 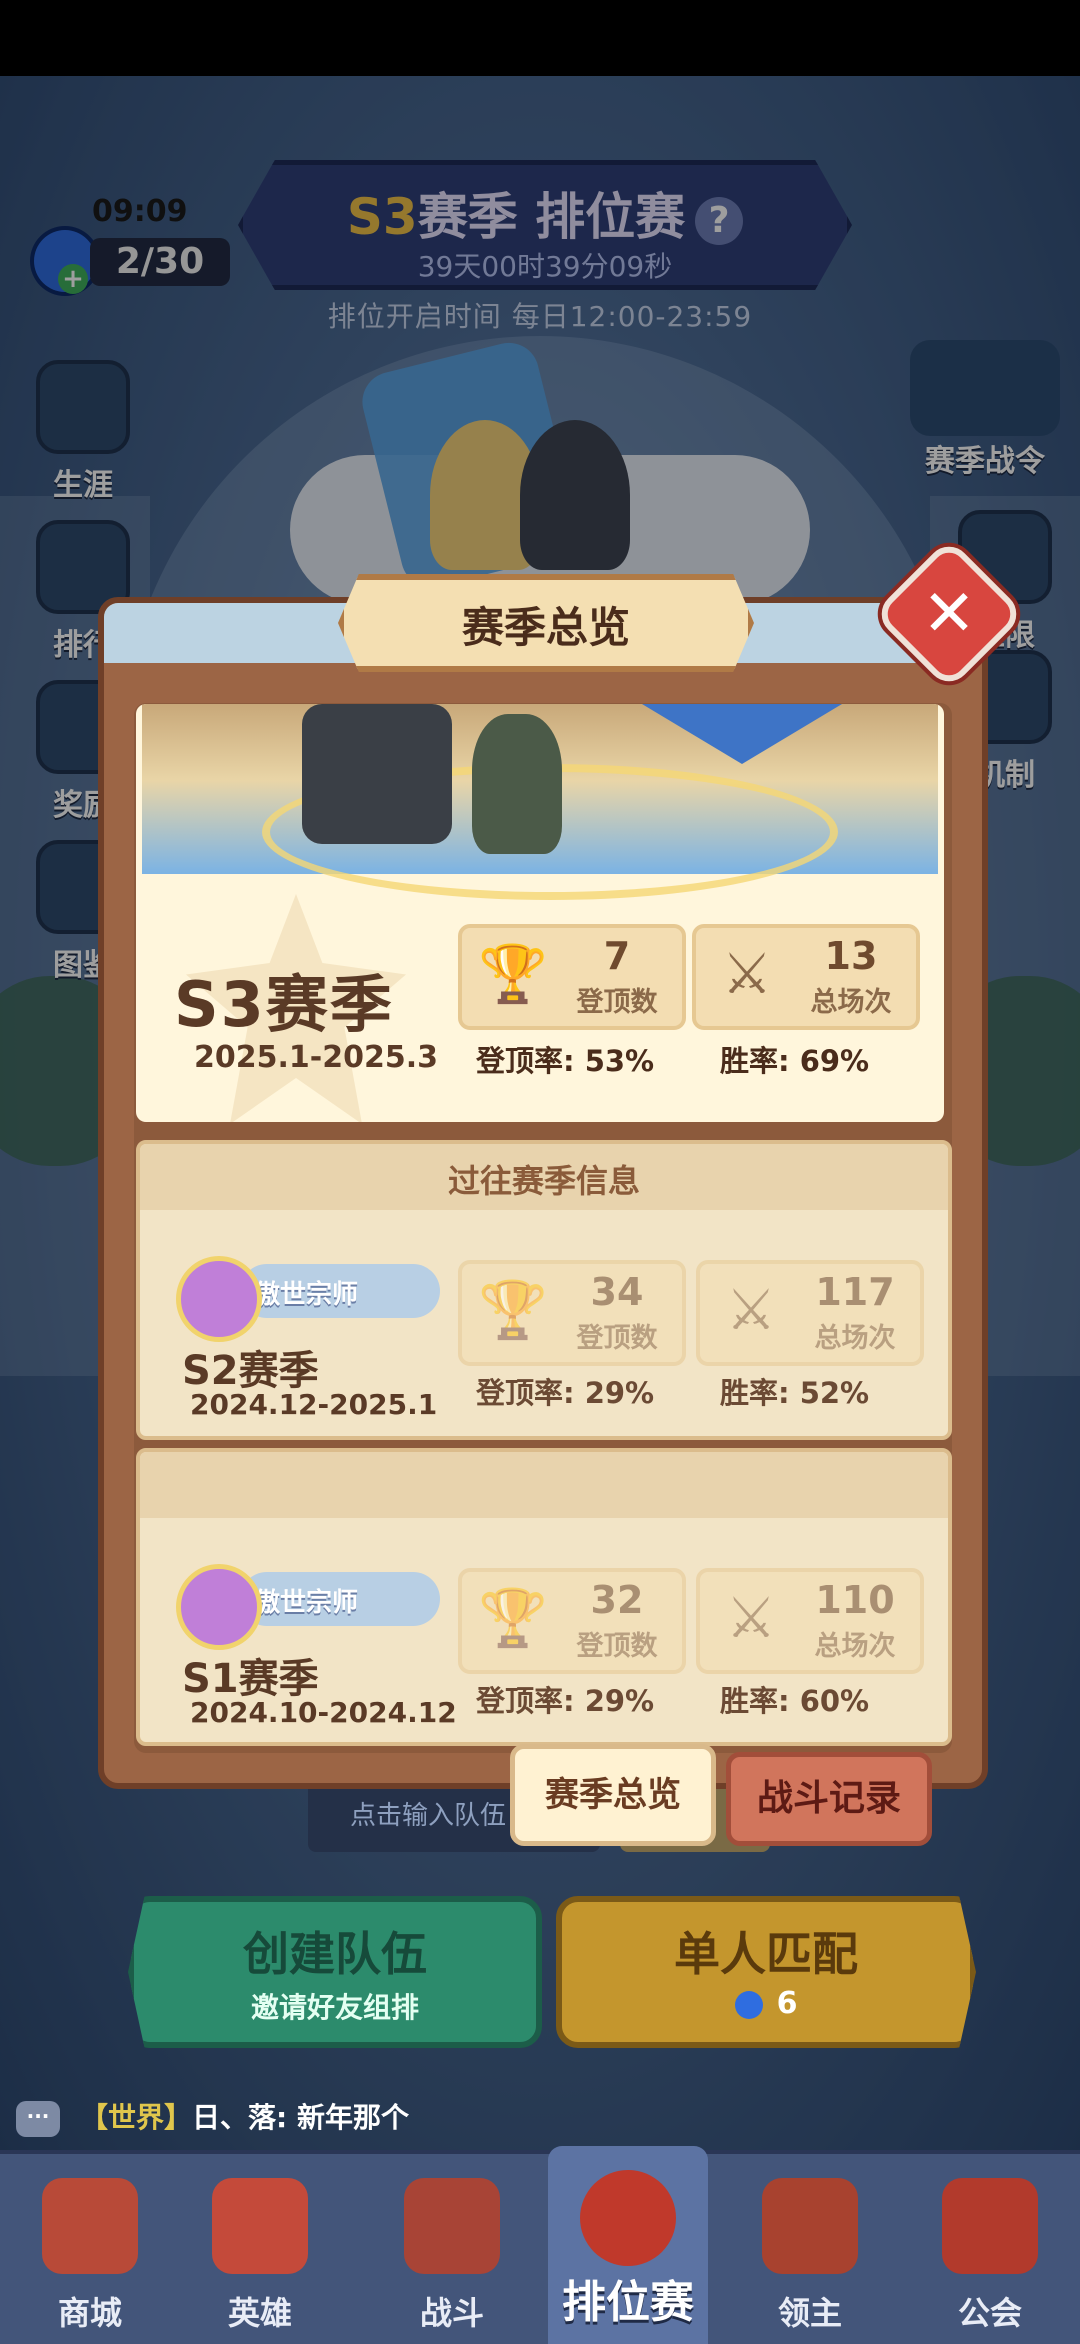 What do you see at coordinates (572, 977) in the screenshot?
I see `current-tops-box: 🏆 7 登顶数` at bounding box center [572, 977].